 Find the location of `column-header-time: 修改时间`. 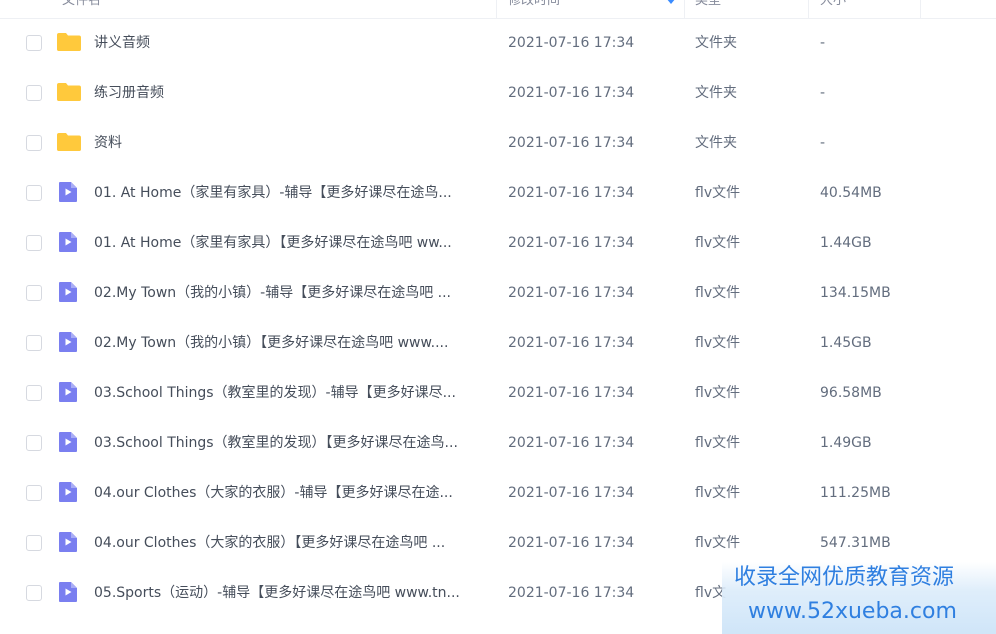

column-header-time: 修改时间 is located at coordinates (534, 9).